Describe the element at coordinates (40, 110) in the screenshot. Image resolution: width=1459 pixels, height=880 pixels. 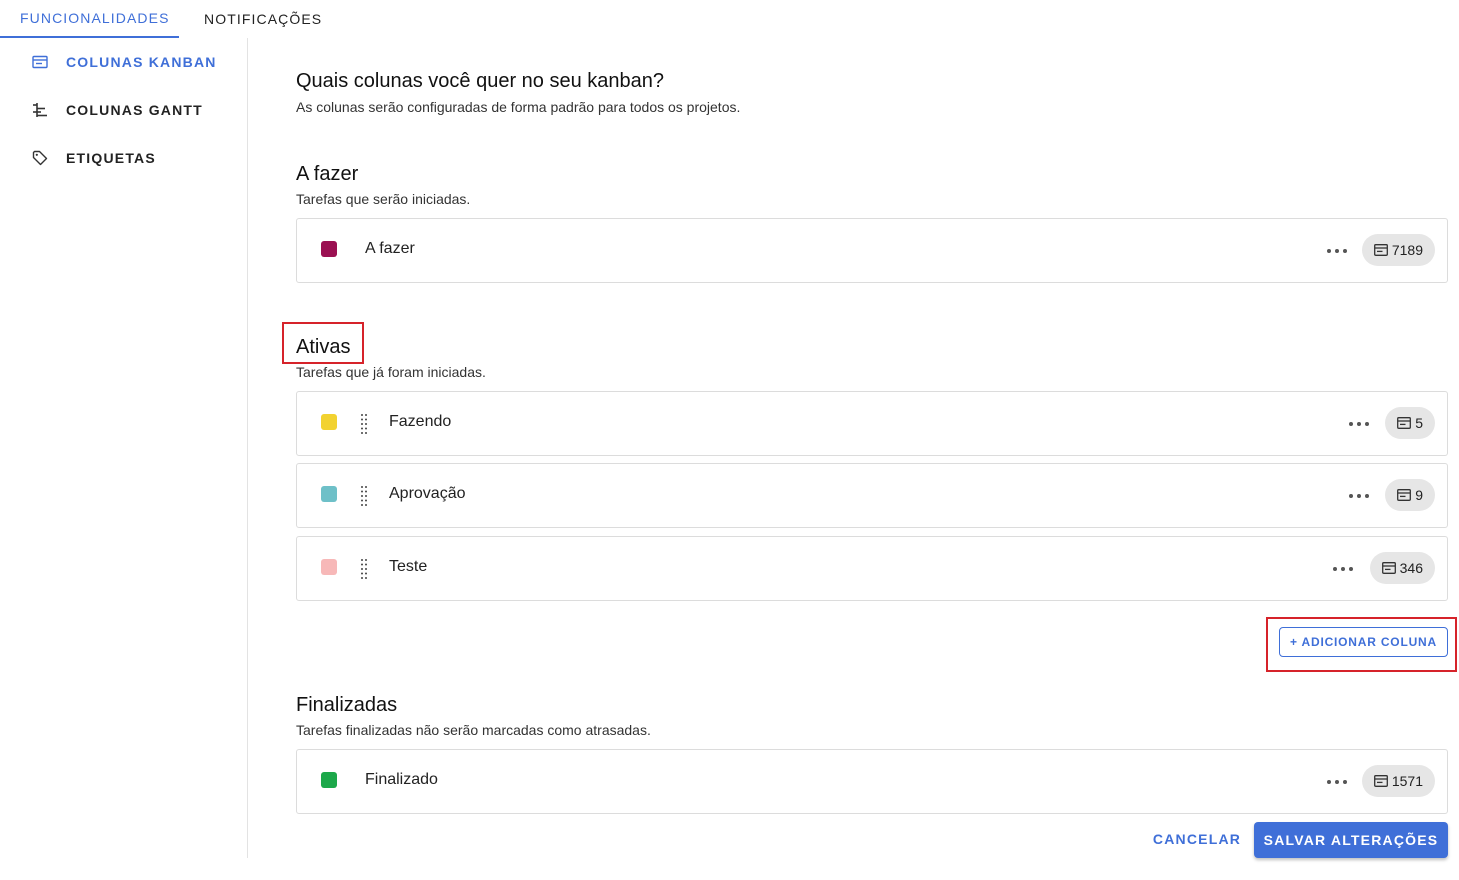
I see `gantt-columns-icon` at that location.